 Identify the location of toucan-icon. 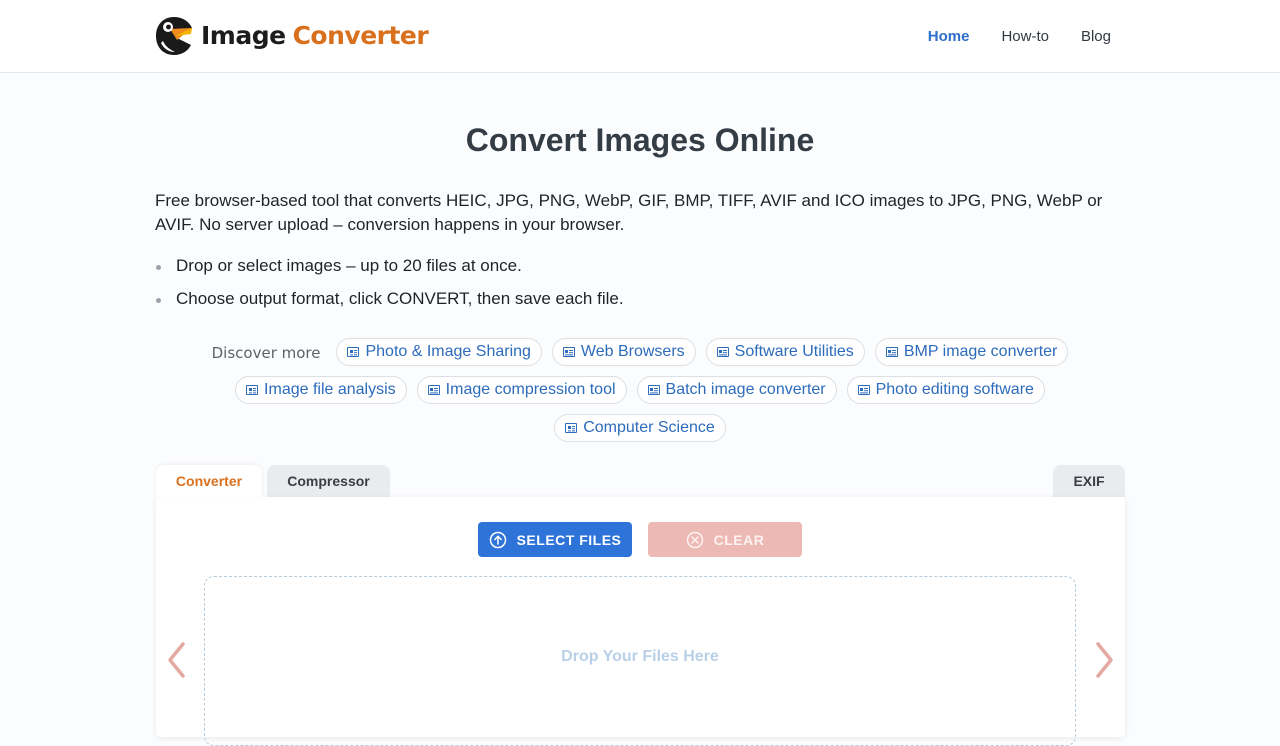
(174, 36).